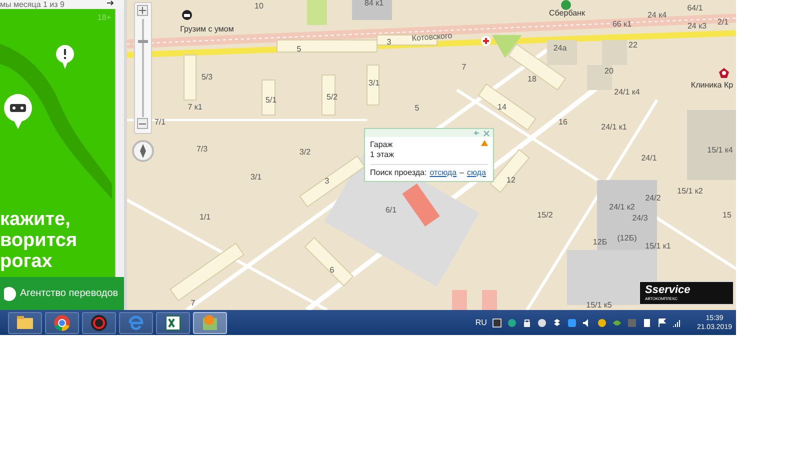  What do you see at coordinates (382, 154) in the screenshot?
I see `floor-text: 1 этаж` at bounding box center [382, 154].